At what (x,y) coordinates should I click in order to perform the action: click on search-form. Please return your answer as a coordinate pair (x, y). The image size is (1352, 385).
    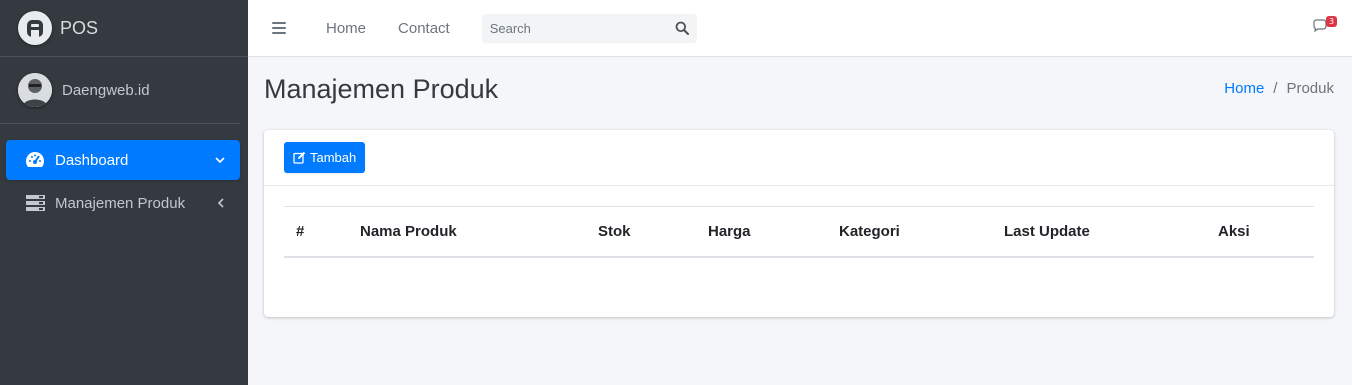
    Looking at the image, I should click on (589, 28).